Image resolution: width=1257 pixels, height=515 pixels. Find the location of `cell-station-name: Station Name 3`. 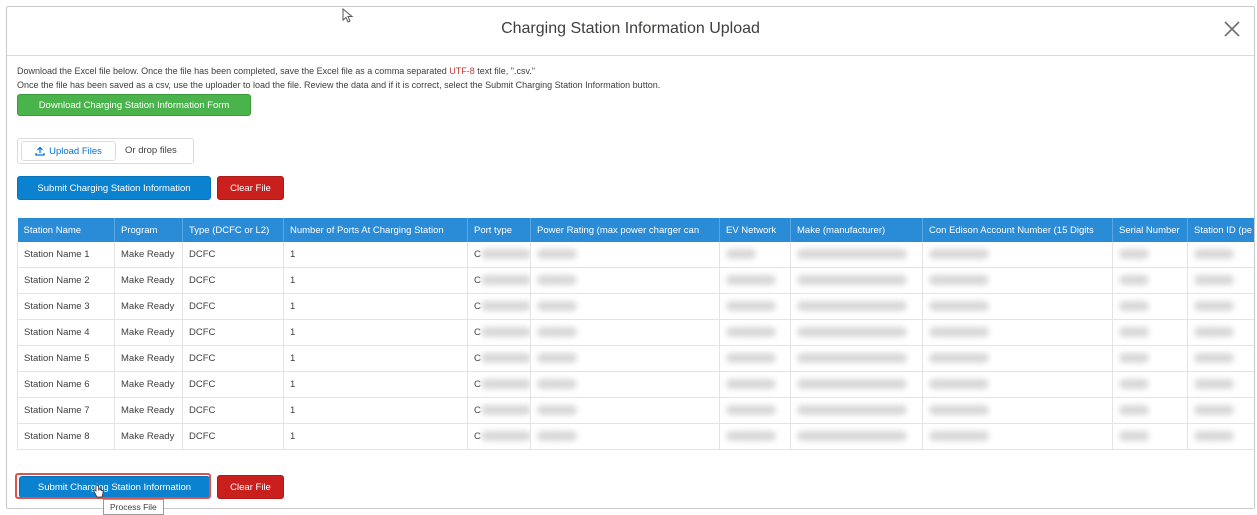

cell-station-name: Station Name 3 is located at coordinates (66, 306).